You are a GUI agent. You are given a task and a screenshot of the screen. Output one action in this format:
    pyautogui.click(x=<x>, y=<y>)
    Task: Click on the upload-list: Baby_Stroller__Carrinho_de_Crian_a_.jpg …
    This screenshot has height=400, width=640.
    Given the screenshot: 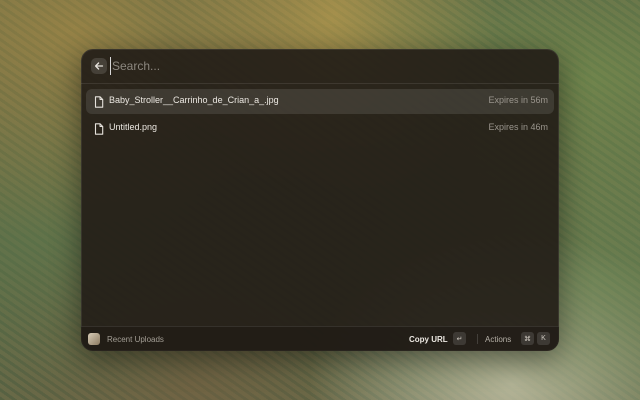 What is the action you would take?
    pyautogui.click(x=320, y=116)
    